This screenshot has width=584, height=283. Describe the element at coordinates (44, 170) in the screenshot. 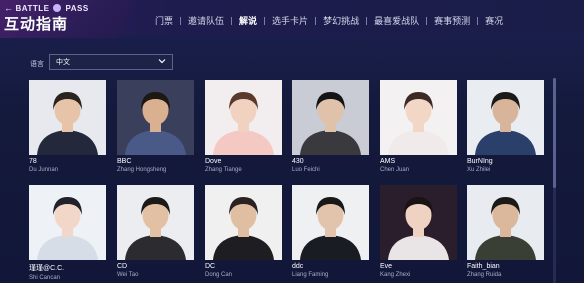

I see `caster-real-name: Du Junnan` at that location.